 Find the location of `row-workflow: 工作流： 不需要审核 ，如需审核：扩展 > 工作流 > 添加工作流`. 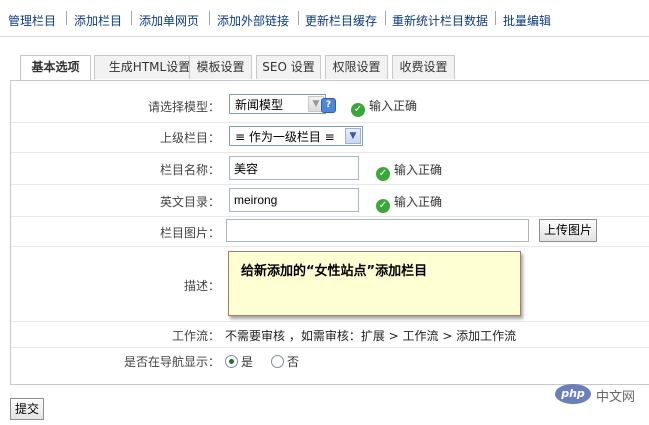

row-workflow: 工作流： 不需要审核 ，如需审核：扩展 > 工作流 > 添加工作流 is located at coordinates (330, 334).